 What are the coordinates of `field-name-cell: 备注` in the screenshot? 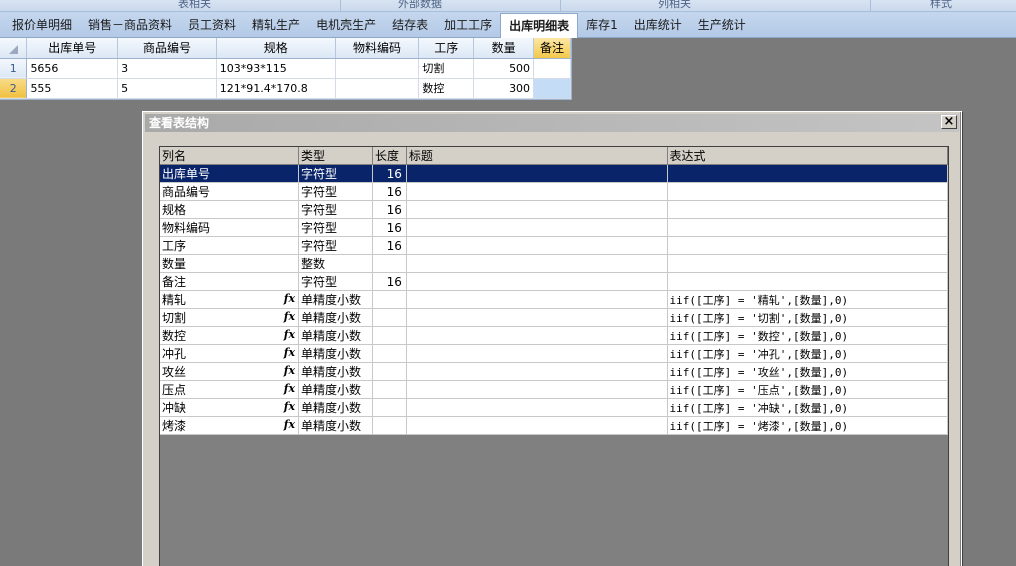 It's located at (230, 281).